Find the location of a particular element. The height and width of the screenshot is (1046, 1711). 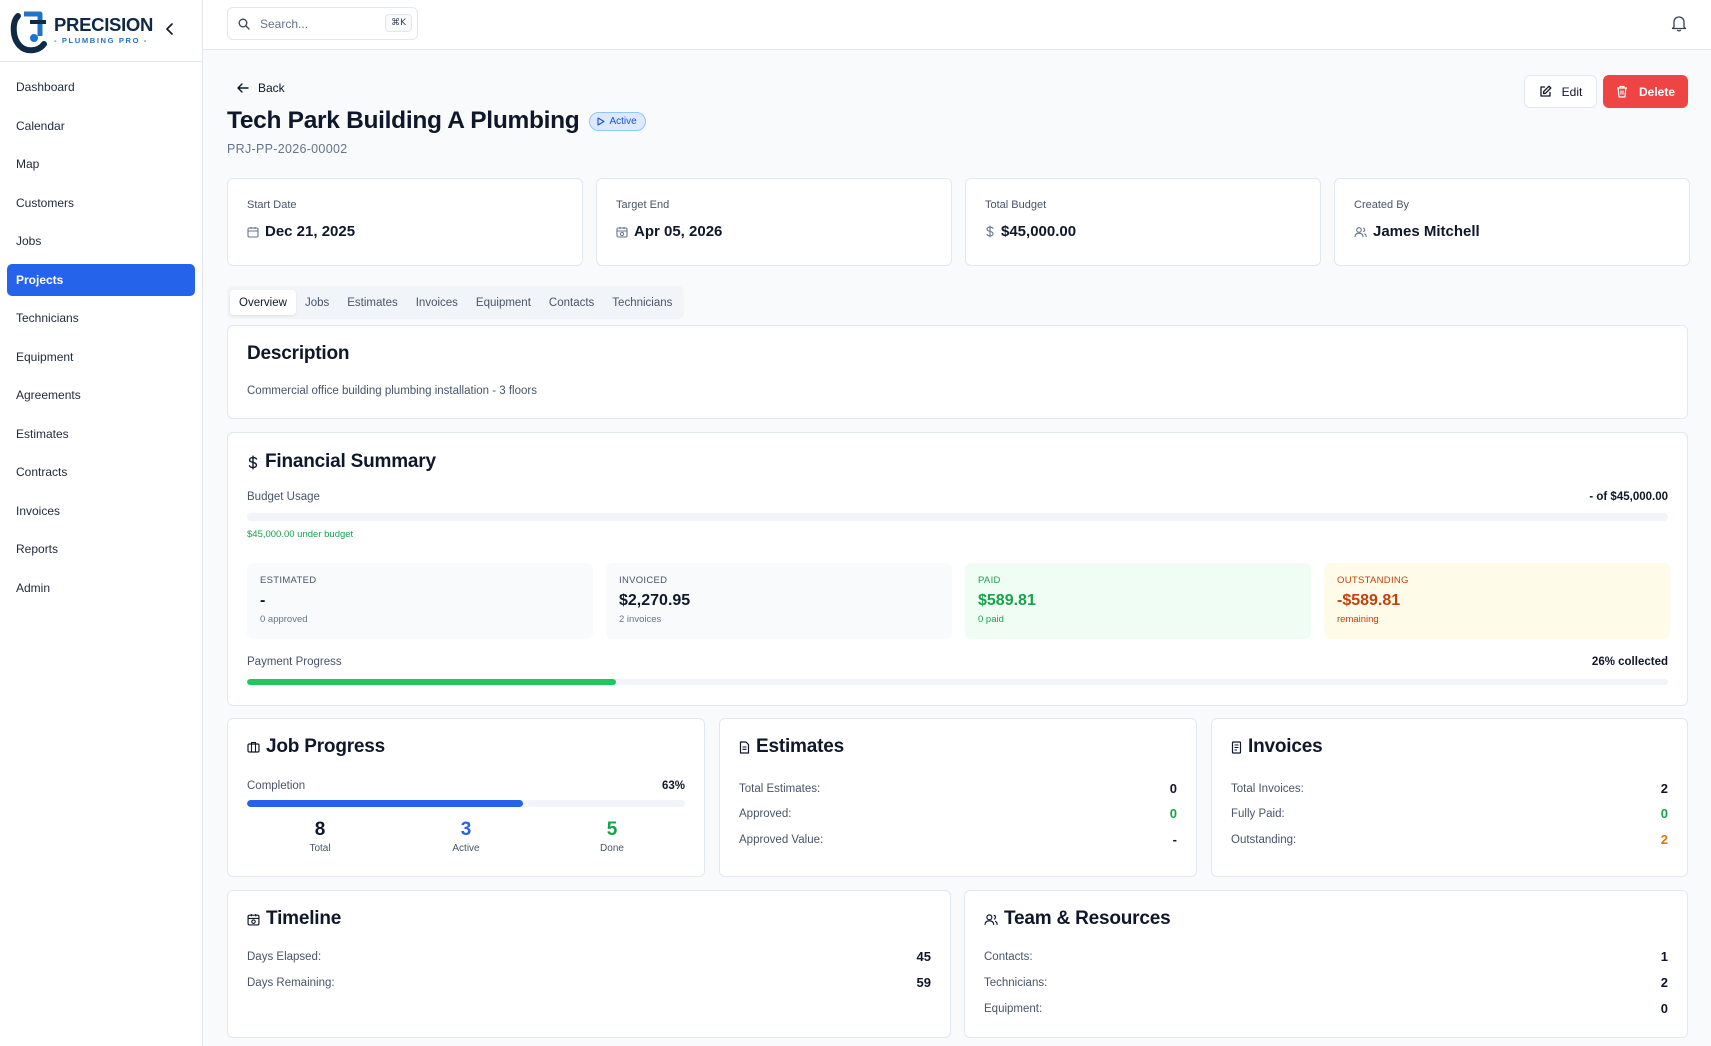

tab-estimates: Estimates is located at coordinates (372, 302).